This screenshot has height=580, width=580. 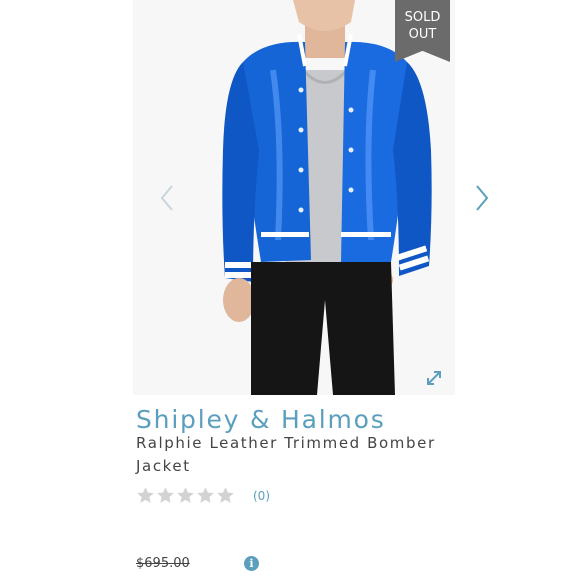 What do you see at coordinates (261, 419) in the screenshot?
I see `brand-name: Shipley & Halmos` at bounding box center [261, 419].